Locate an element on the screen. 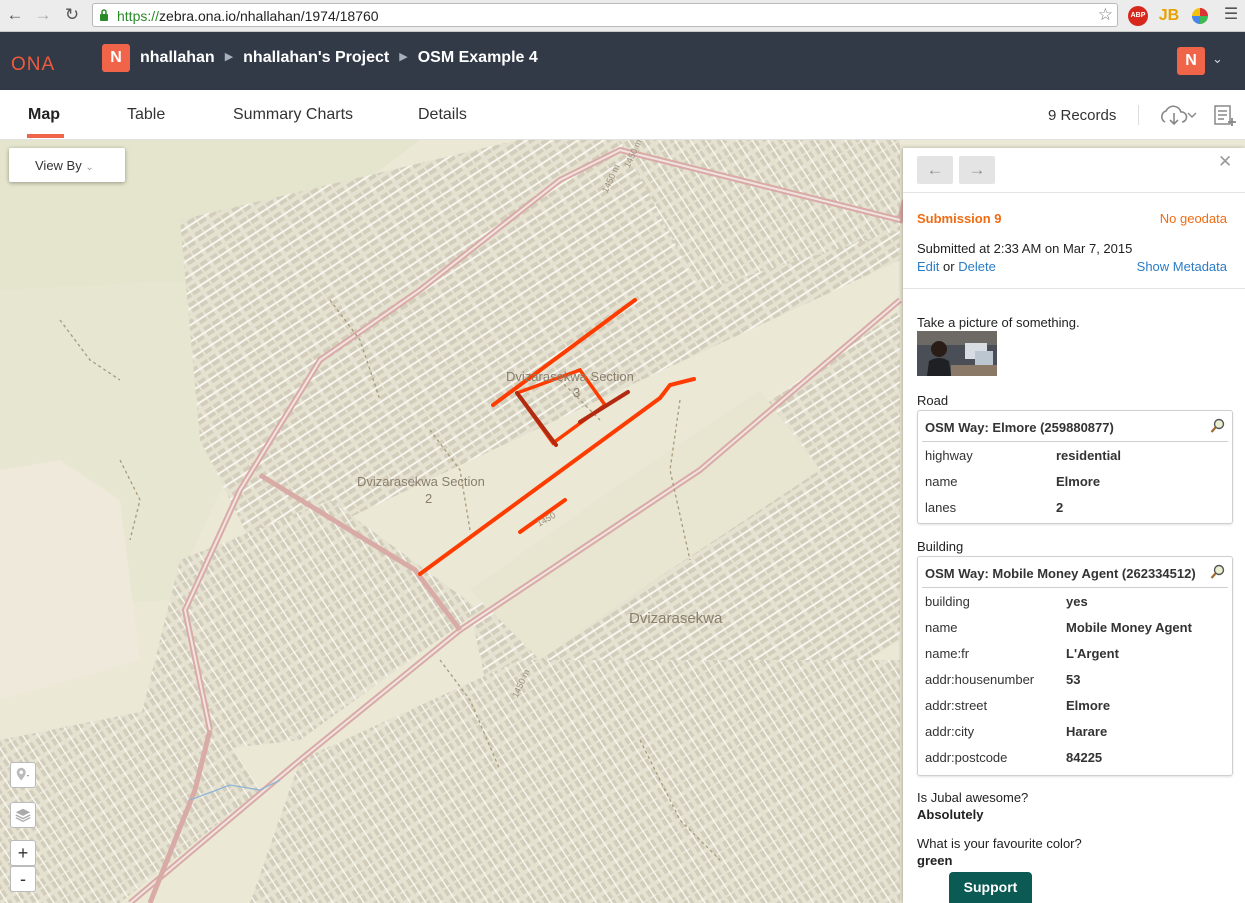 This screenshot has height=903, width=1245. map-label-section2: Dvizarasekwa Section is located at coordinates (421, 481).